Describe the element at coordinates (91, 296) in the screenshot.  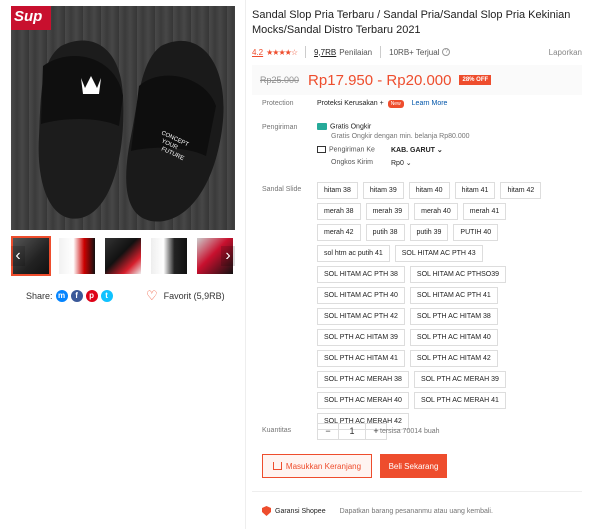
I see `pinterest-icon: p` at that location.